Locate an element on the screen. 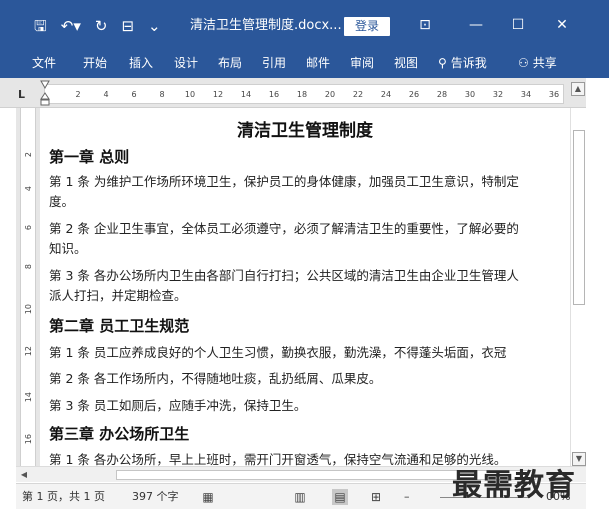 This screenshot has width=609, height=522. ruler-tick: 16 is located at coordinates (274, 94).